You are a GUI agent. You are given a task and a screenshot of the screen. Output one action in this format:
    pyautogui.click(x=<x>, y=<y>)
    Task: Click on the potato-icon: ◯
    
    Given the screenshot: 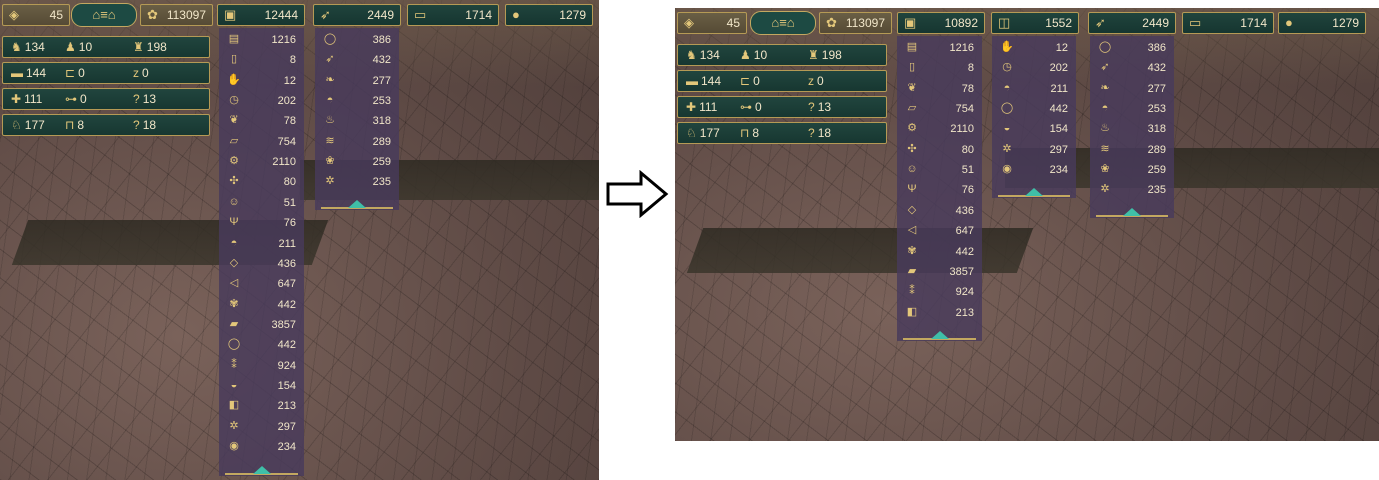 What is the action you would take?
    pyautogui.click(x=330, y=39)
    